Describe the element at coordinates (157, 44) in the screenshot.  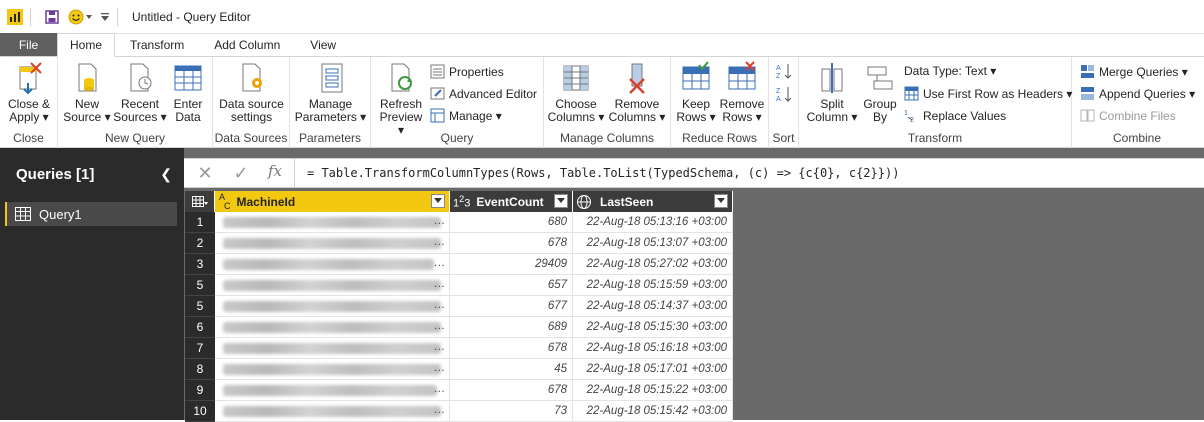
I see `tab-transform: Transform` at that location.